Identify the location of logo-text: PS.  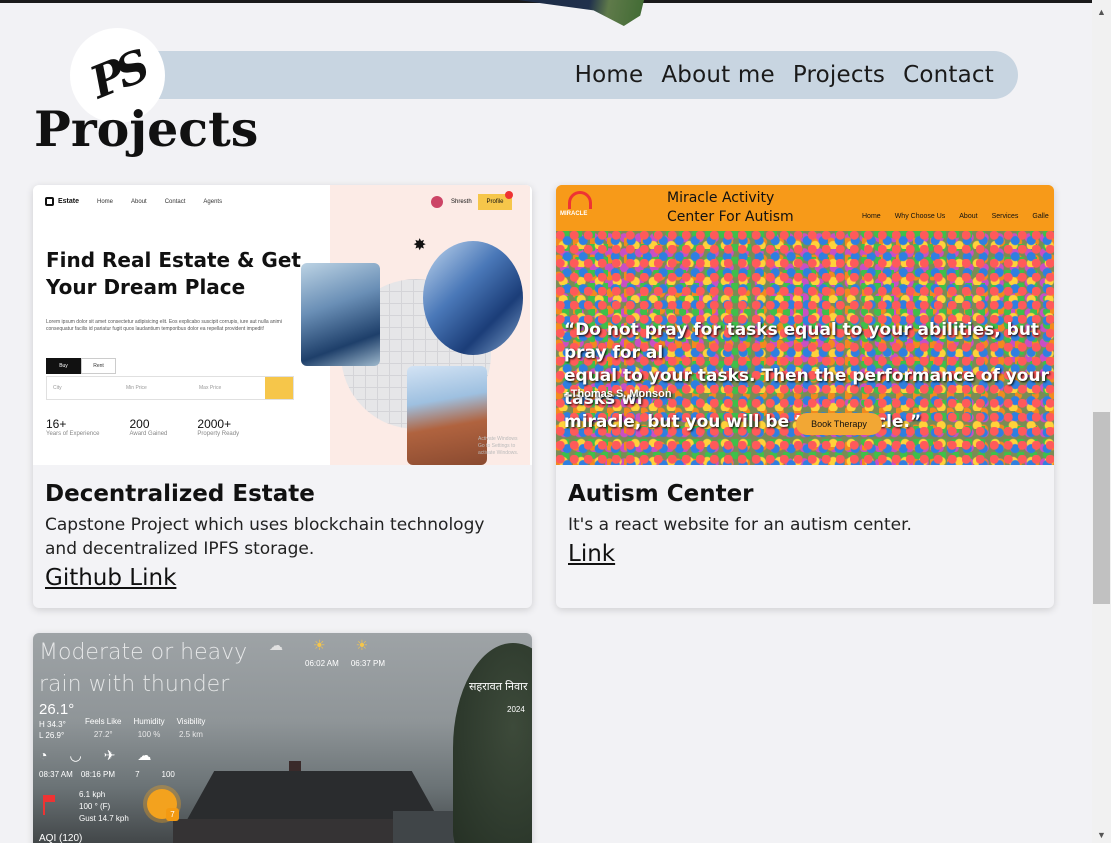
(117, 75).